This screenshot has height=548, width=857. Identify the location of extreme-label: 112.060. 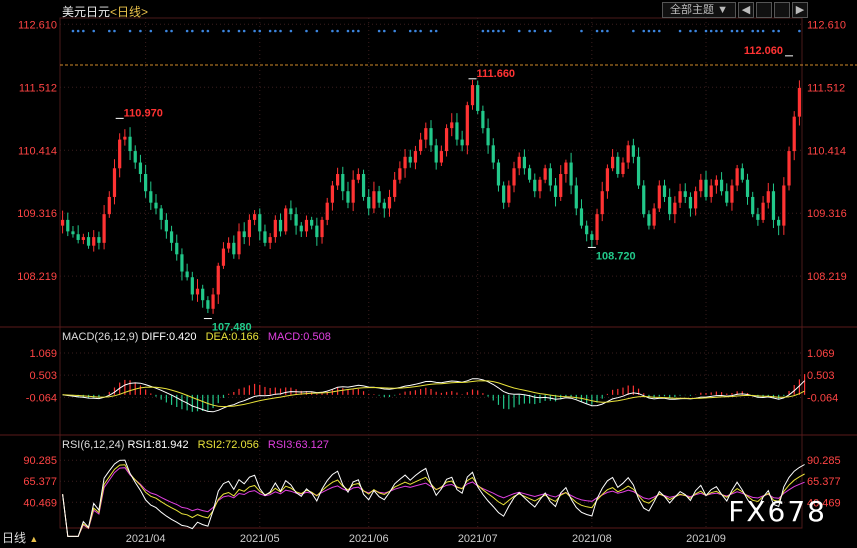
(763, 51).